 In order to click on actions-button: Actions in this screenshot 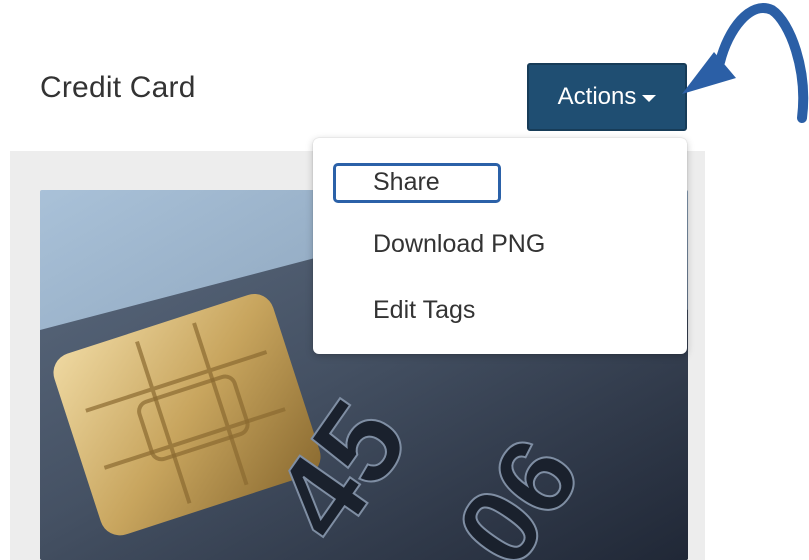, I will do `click(607, 97)`.